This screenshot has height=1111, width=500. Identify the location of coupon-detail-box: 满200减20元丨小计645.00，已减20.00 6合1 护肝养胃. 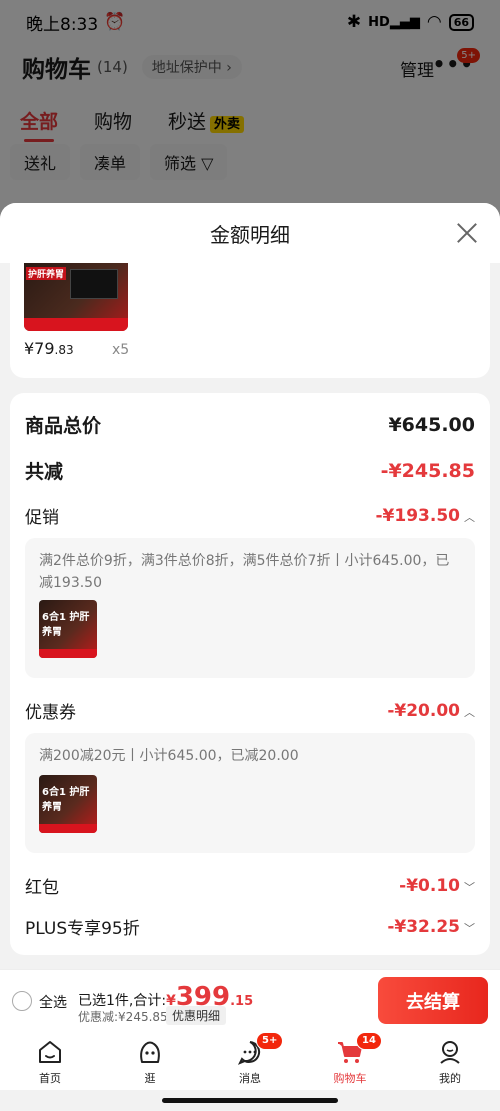
(250, 793).